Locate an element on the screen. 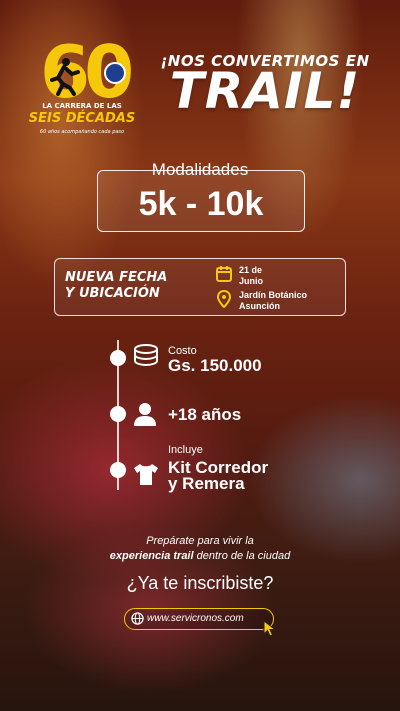 The image size is (400, 711). includes-line2: y Remera is located at coordinates (206, 483).